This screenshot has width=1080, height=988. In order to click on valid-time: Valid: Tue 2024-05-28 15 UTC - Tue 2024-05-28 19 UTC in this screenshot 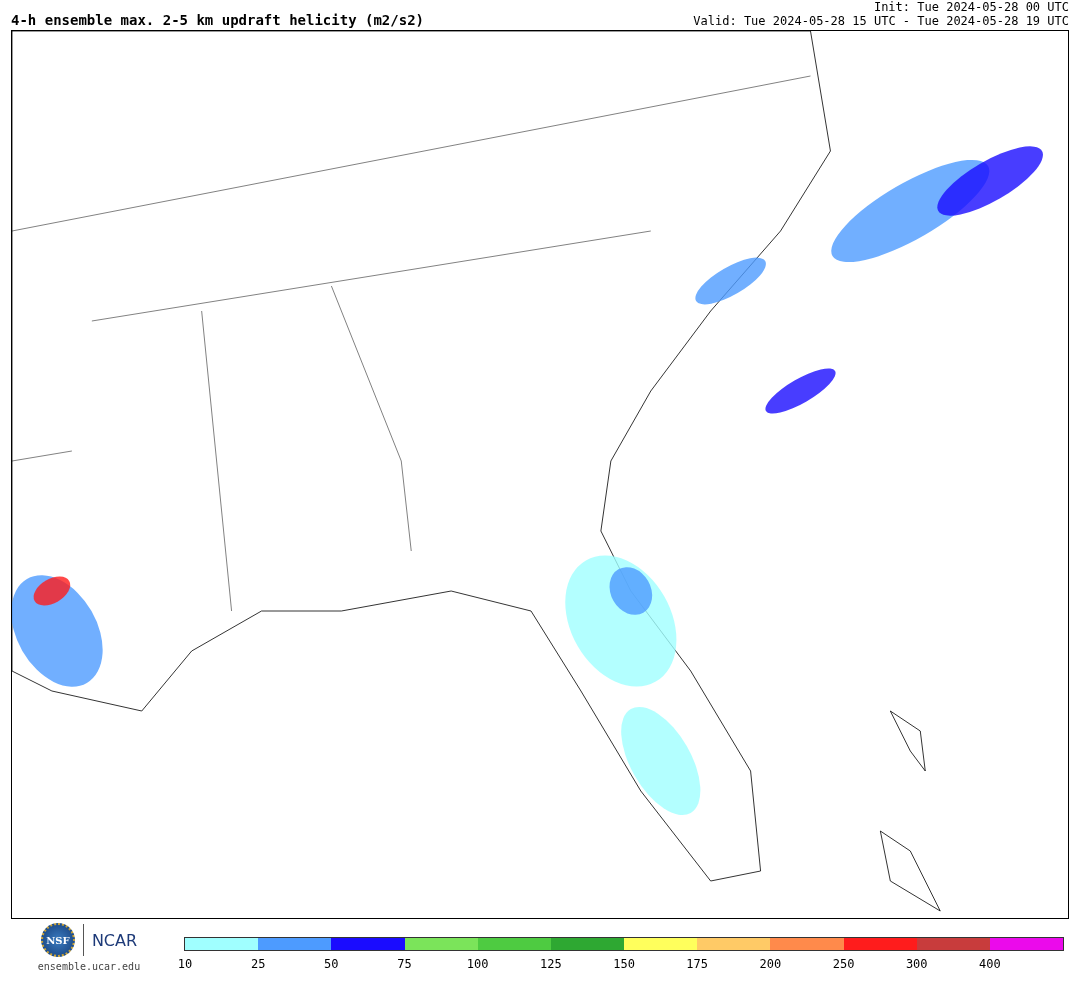, I will do `click(881, 21)`.